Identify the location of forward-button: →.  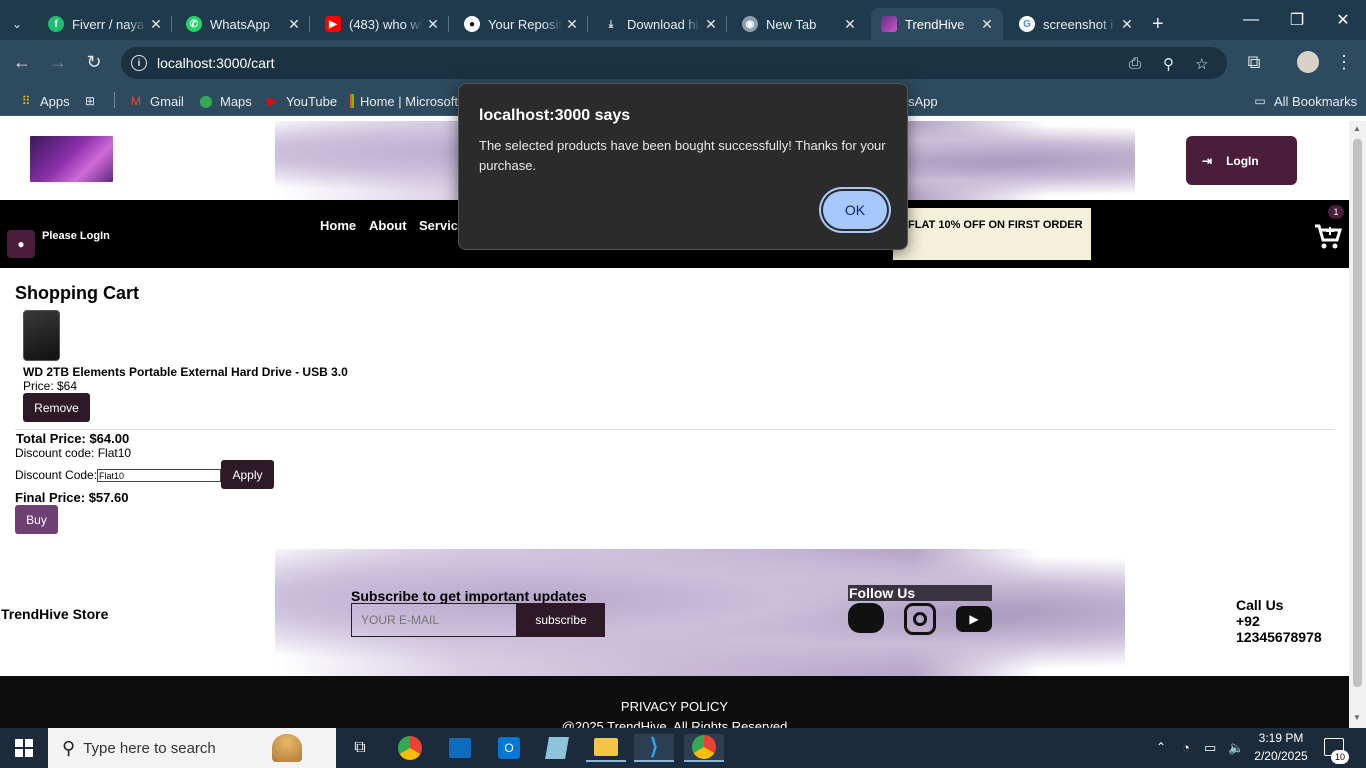
(58, 62).